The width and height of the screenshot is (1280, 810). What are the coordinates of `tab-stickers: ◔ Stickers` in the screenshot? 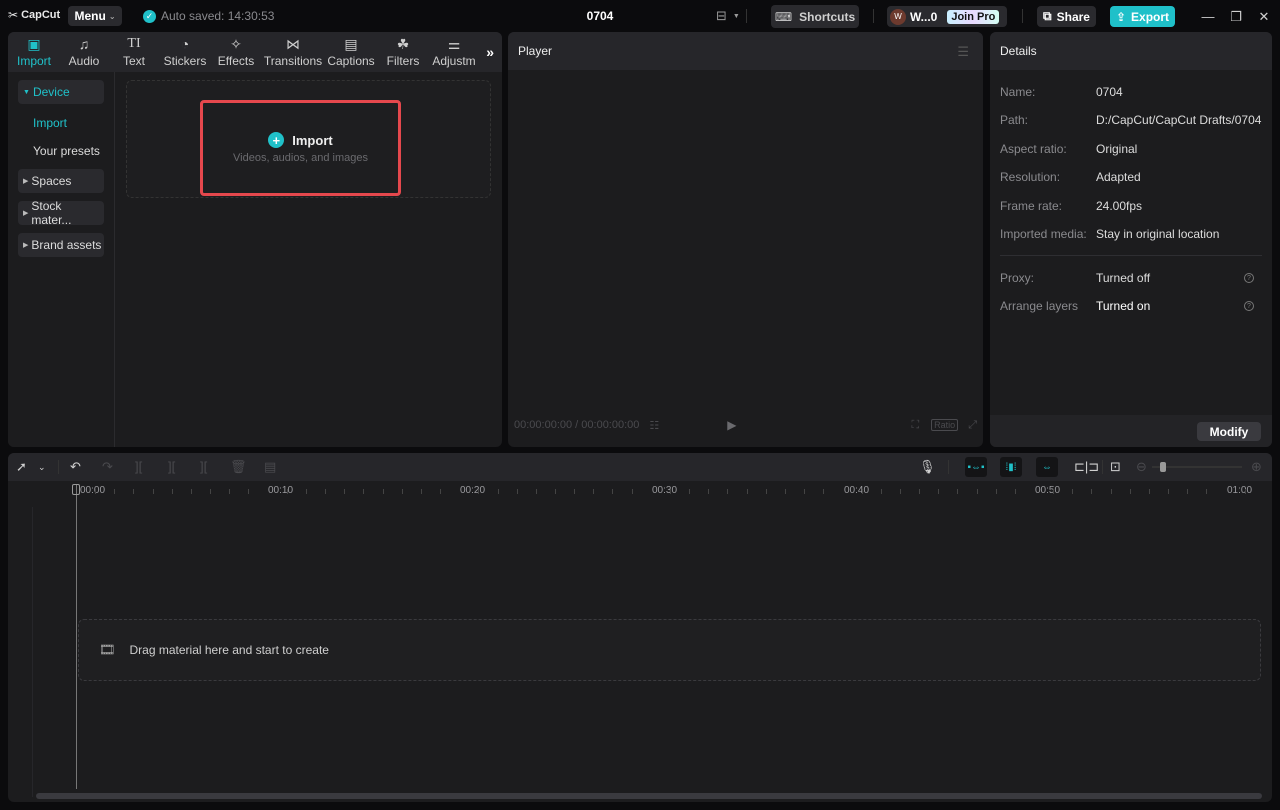 It's located at (185, 52).